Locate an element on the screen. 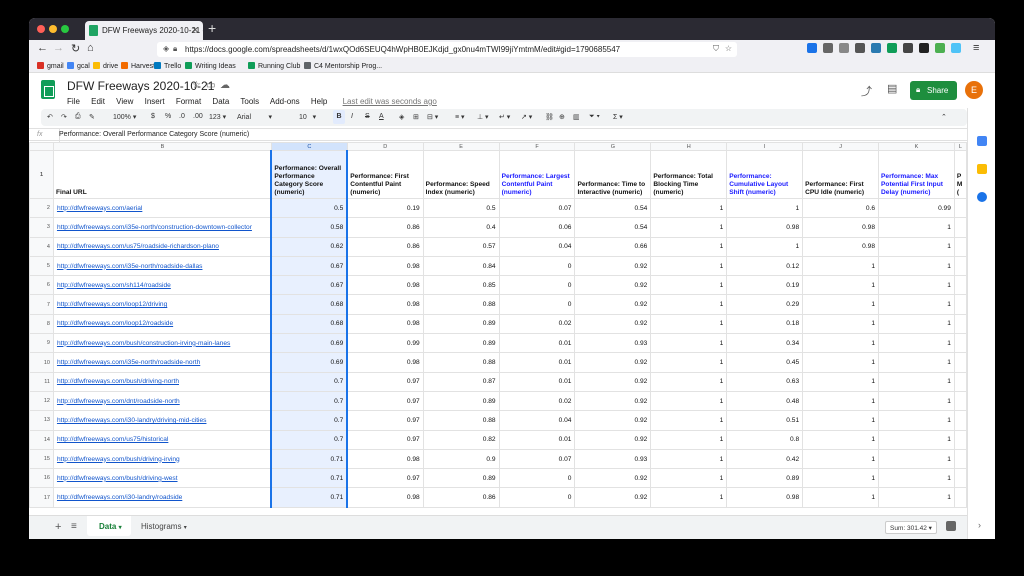  value-cell: 0.63 is located at coordinates (765, 381).